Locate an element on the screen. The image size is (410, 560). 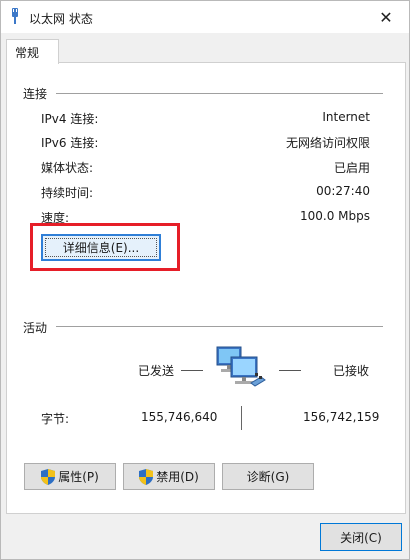
duration-value: 00:27:40 is located at coordinates (343, 191).